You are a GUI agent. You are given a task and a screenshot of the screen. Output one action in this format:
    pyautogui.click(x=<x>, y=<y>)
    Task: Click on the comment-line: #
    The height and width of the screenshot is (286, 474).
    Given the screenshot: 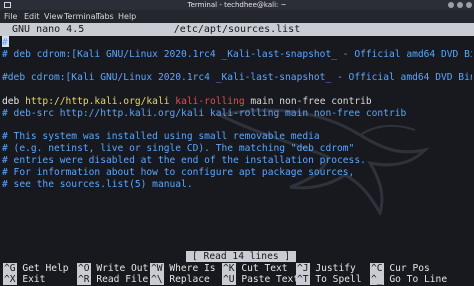 What is the action you would take?
    pyautogui.click(x=5, y=42)
    